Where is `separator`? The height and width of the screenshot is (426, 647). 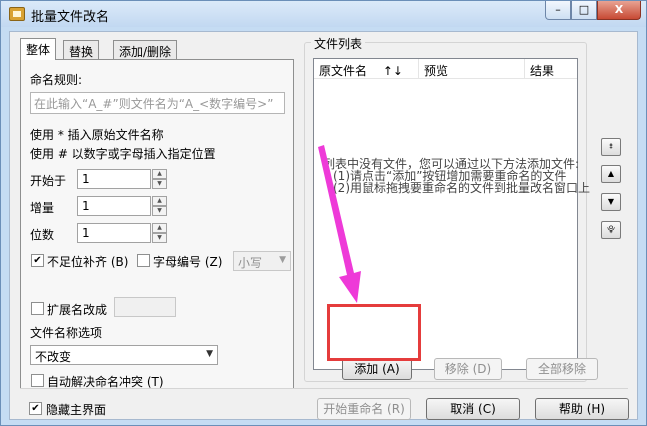
separator is located at coordinates (324, 388).